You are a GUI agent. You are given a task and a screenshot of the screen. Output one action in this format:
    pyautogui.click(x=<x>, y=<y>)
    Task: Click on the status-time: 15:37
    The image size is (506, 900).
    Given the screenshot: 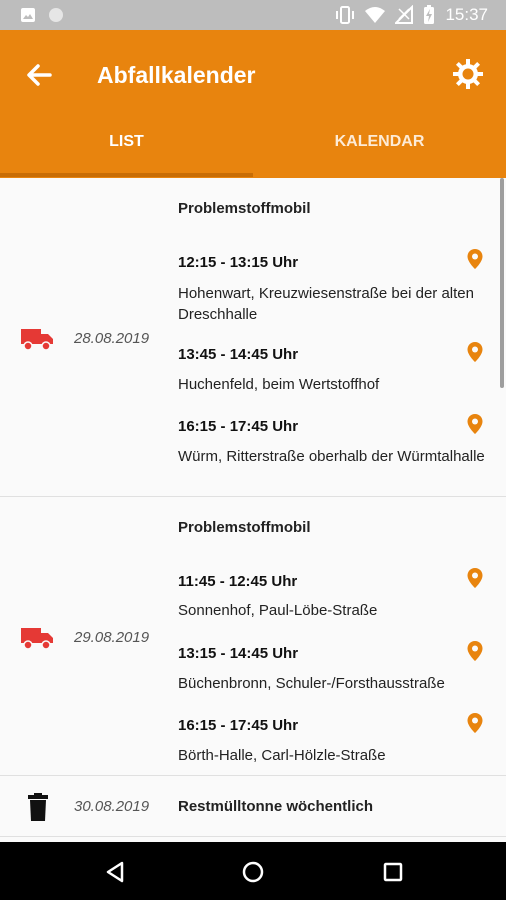 What is the action you would take?
    pyautogui.click(x=466, y=14)
    